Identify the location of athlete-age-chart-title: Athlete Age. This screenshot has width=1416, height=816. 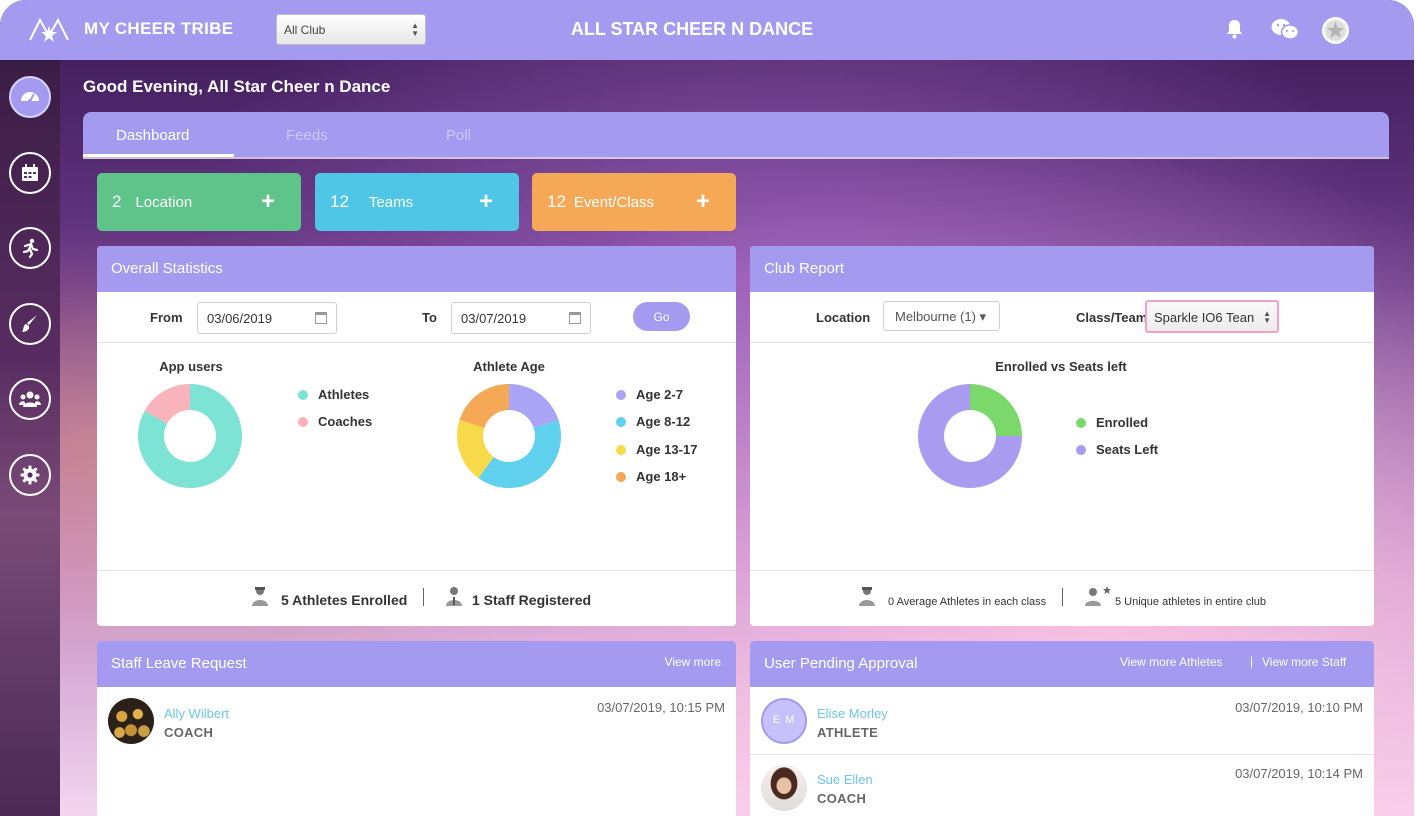
(509, 366).